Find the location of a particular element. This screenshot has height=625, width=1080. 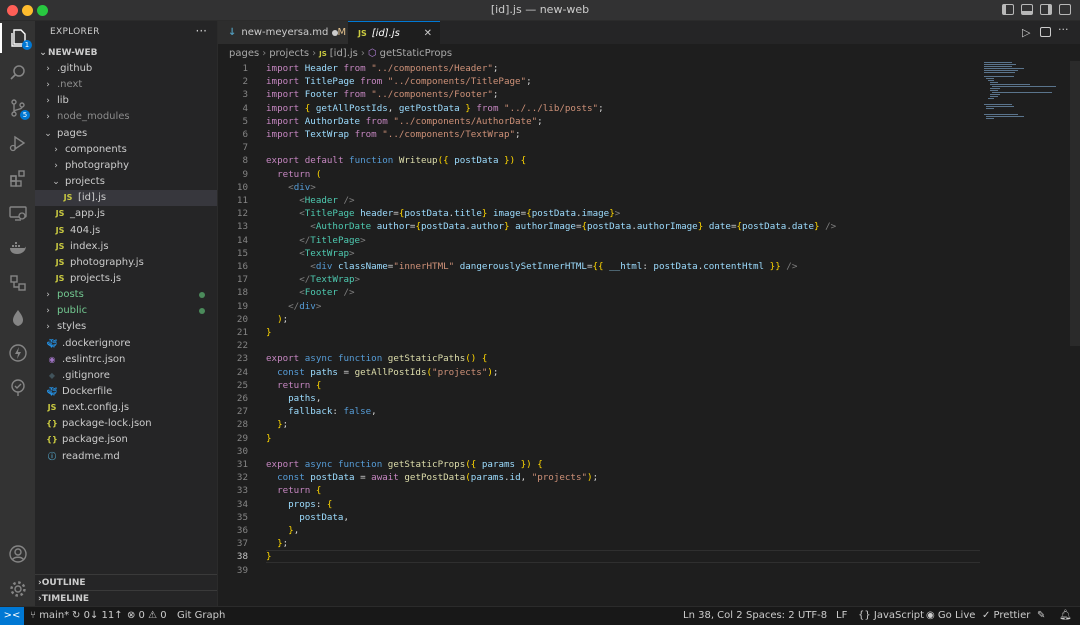

tab-new-meyersa-md: ↓ new-meyersa.md M is located at coordinates (283, 32).